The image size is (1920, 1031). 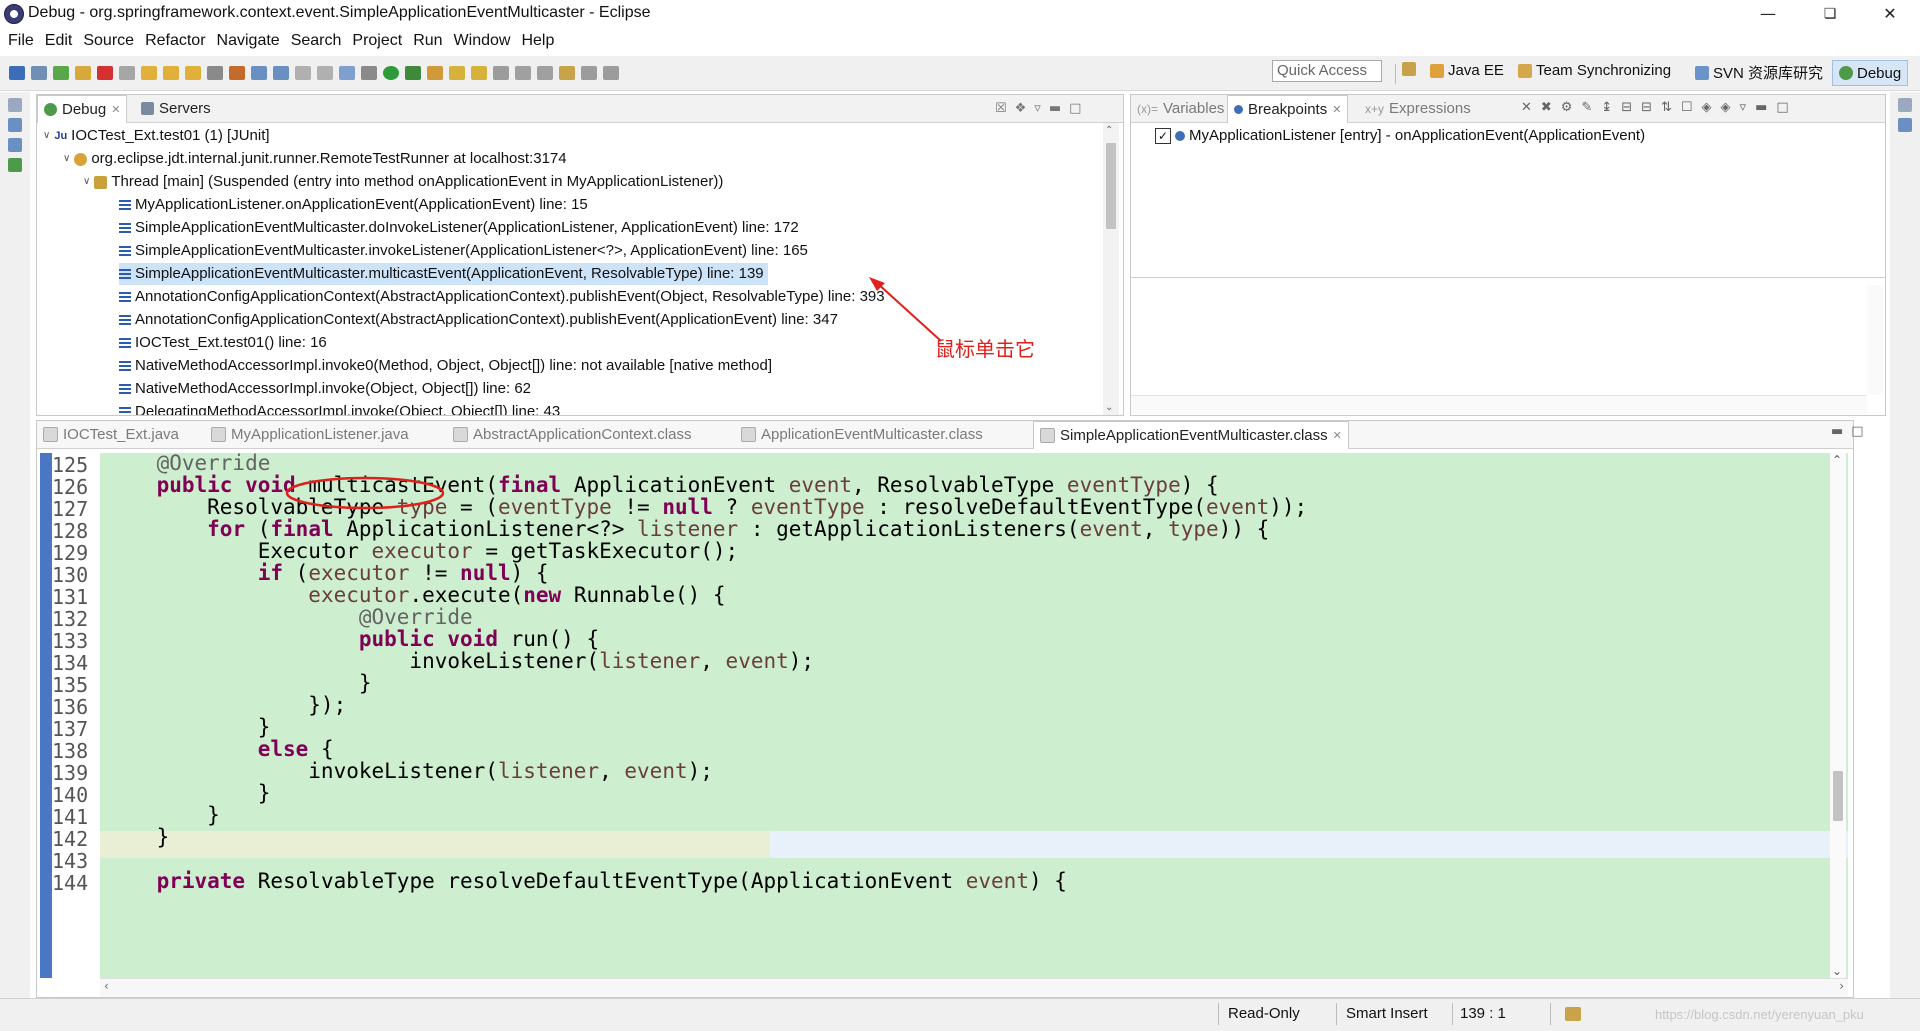 I want to click on detail-pane-hscrollbar, so click(x=1499, y=404).